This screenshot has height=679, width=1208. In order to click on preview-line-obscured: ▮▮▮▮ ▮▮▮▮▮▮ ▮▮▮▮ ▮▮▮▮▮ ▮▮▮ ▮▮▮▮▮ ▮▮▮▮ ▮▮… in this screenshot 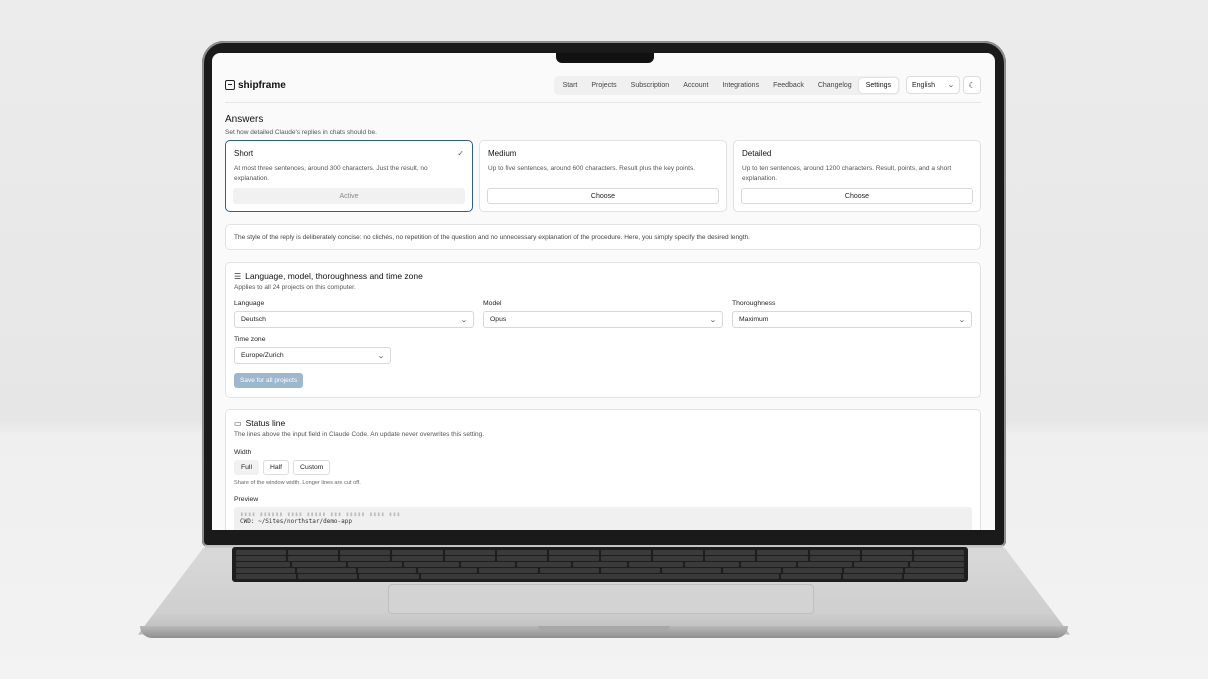, I will do `click(320, 514)`.